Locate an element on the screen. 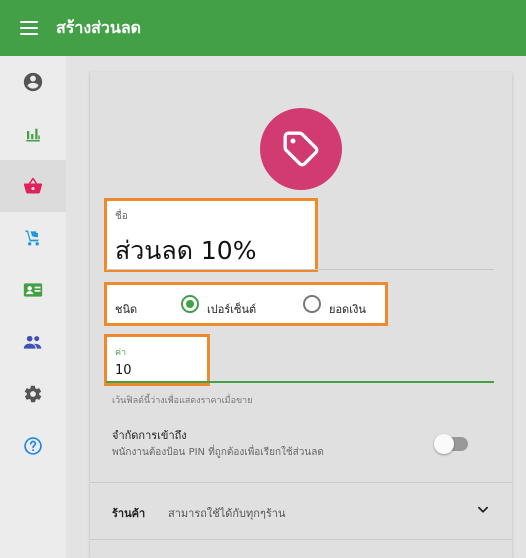 This screenshot has height=558, width=526. hand-truck-icon is located at coordinates (32, 238).